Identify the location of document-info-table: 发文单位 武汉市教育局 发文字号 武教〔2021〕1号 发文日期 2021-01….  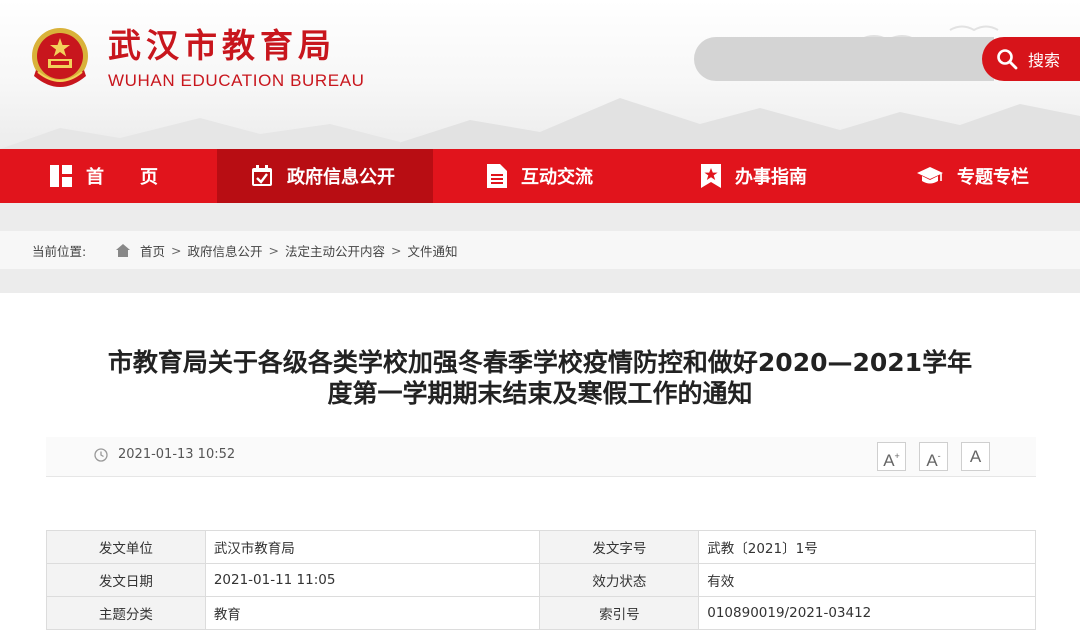
(541, 580).